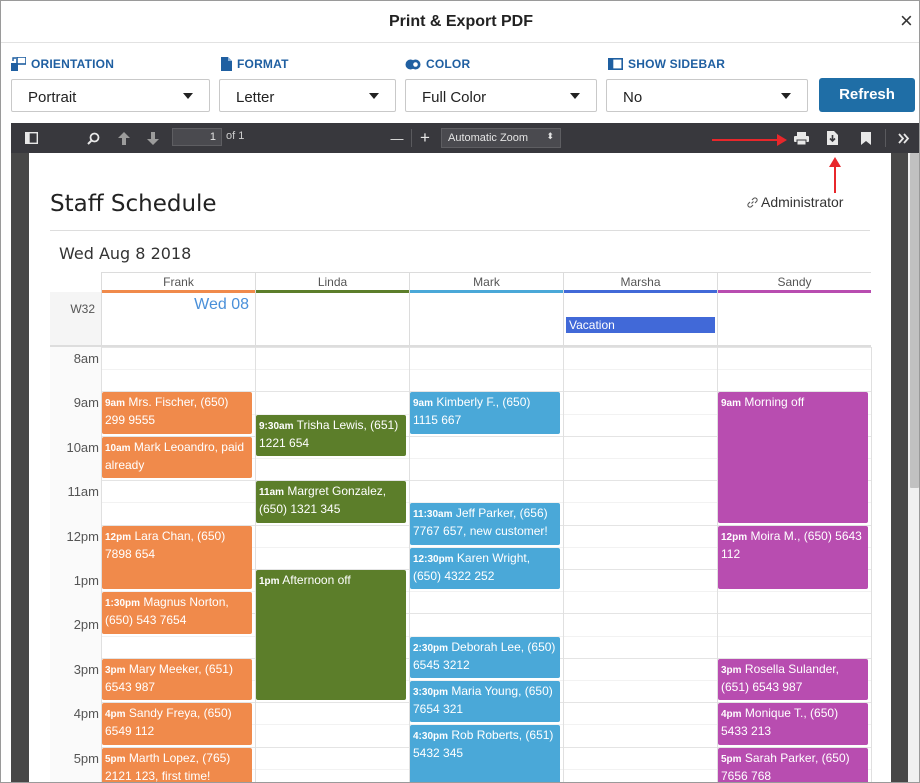  Describe the element at coordinates (75, 318) in the screenshot. I see `week-number: W32` at that location.